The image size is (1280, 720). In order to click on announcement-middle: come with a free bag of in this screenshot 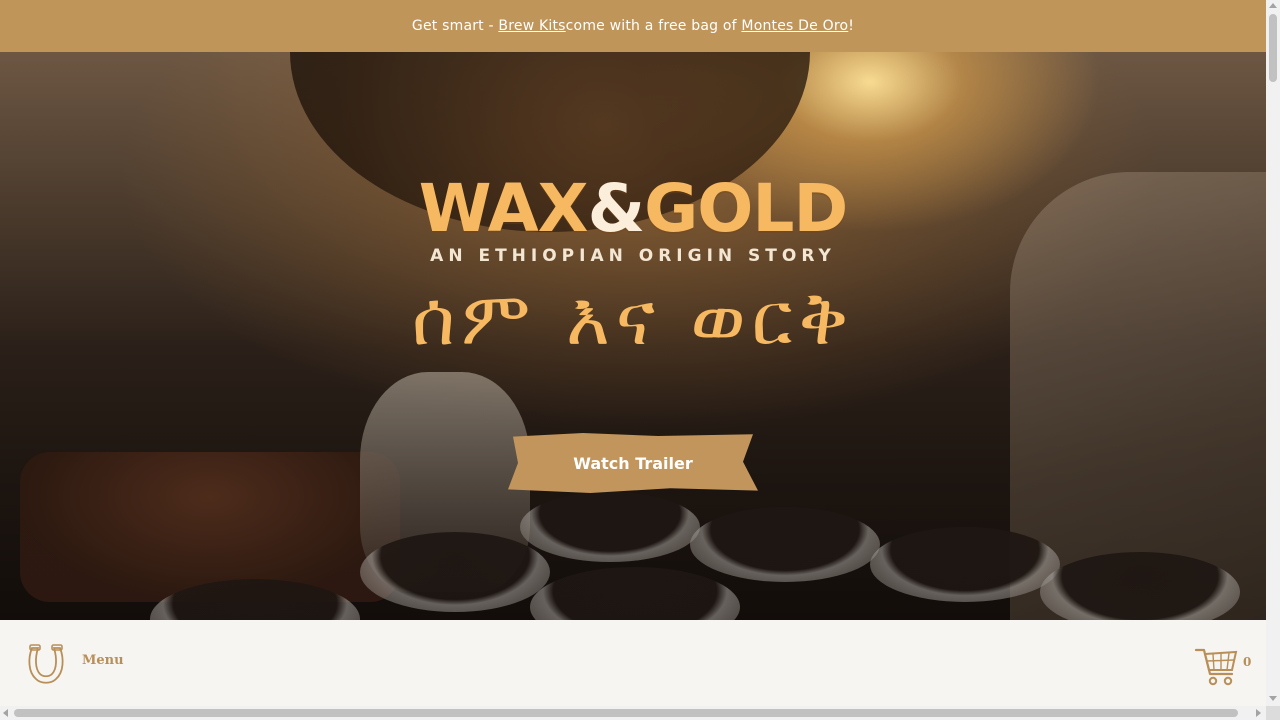, I will do `click(651, 26)`.